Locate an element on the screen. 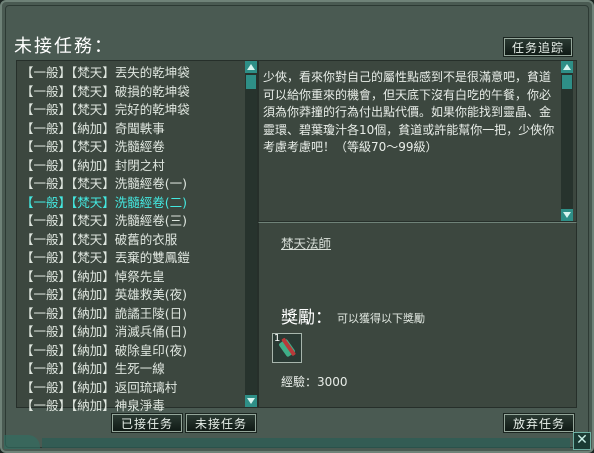 The height and width of the screenshot is (453, 594). quest-list-item: 【一般】【梵天】洗髓經卷(三) is located at coordinates (132, 221).